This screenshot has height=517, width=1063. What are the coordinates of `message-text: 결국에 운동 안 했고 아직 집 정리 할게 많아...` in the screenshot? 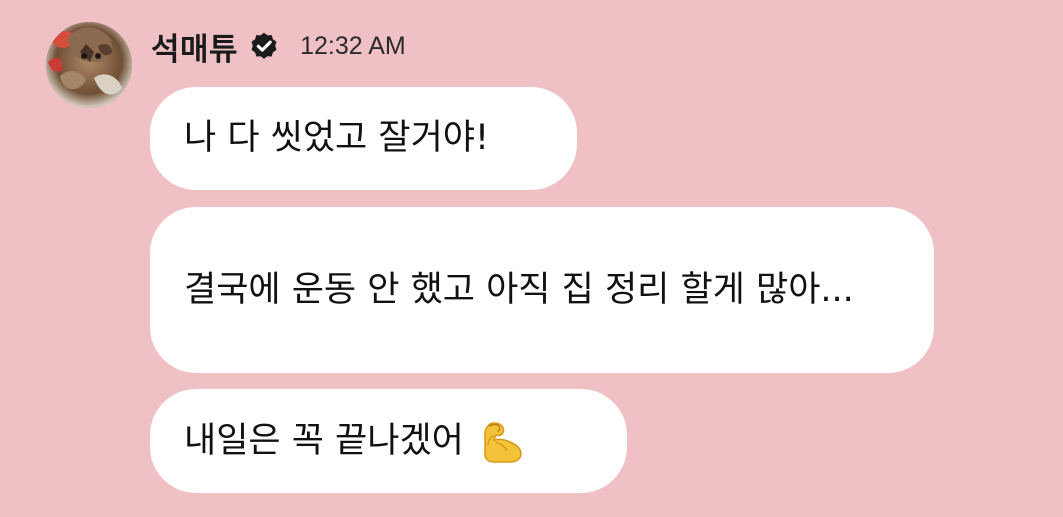 It's located at (519, 289).